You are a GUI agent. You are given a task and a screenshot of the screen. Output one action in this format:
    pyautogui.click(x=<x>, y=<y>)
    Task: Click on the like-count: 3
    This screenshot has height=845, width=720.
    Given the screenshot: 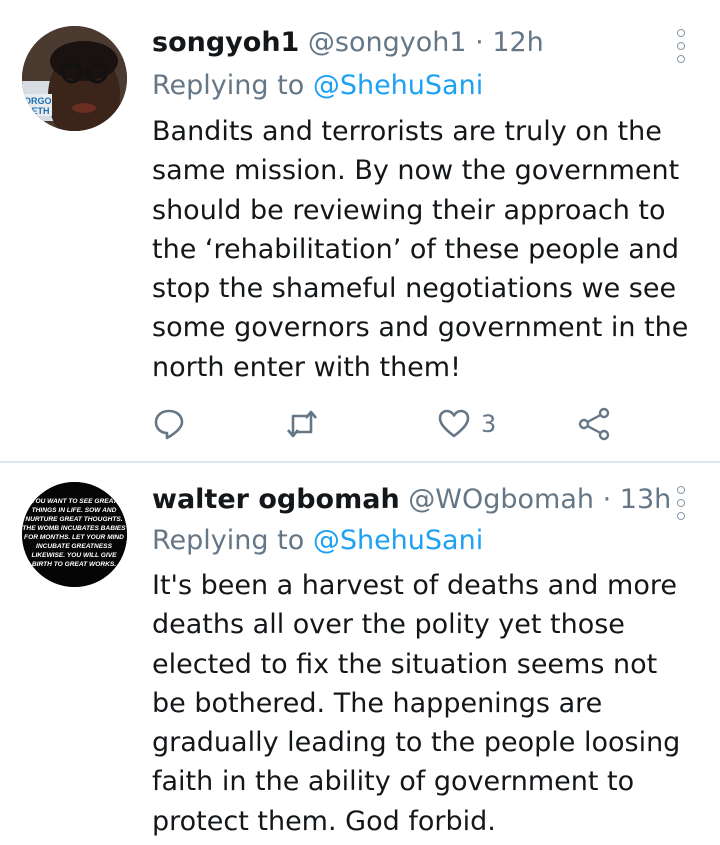 What is the action you would take?
    pyautogui.click(x=489, y=424)
    